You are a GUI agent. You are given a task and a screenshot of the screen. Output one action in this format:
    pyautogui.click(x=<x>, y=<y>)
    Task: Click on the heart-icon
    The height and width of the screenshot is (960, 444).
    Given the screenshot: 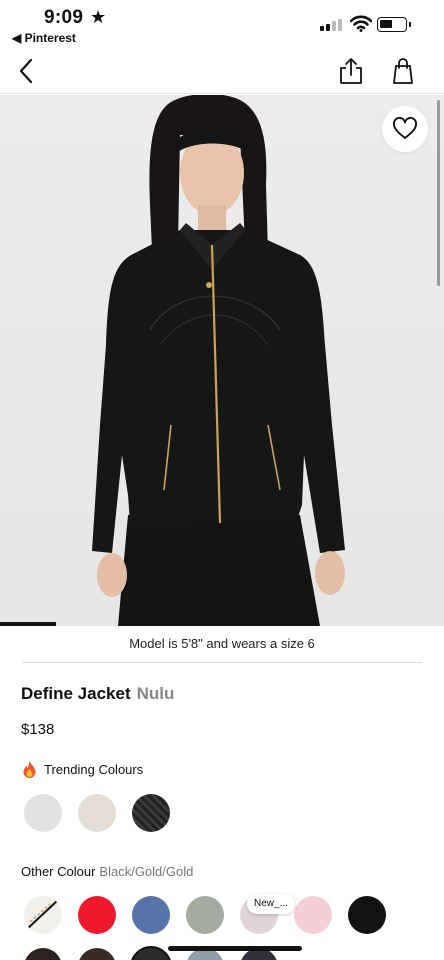 What is the action you would take?
    pyautogui.click(x=405, y=128)
    